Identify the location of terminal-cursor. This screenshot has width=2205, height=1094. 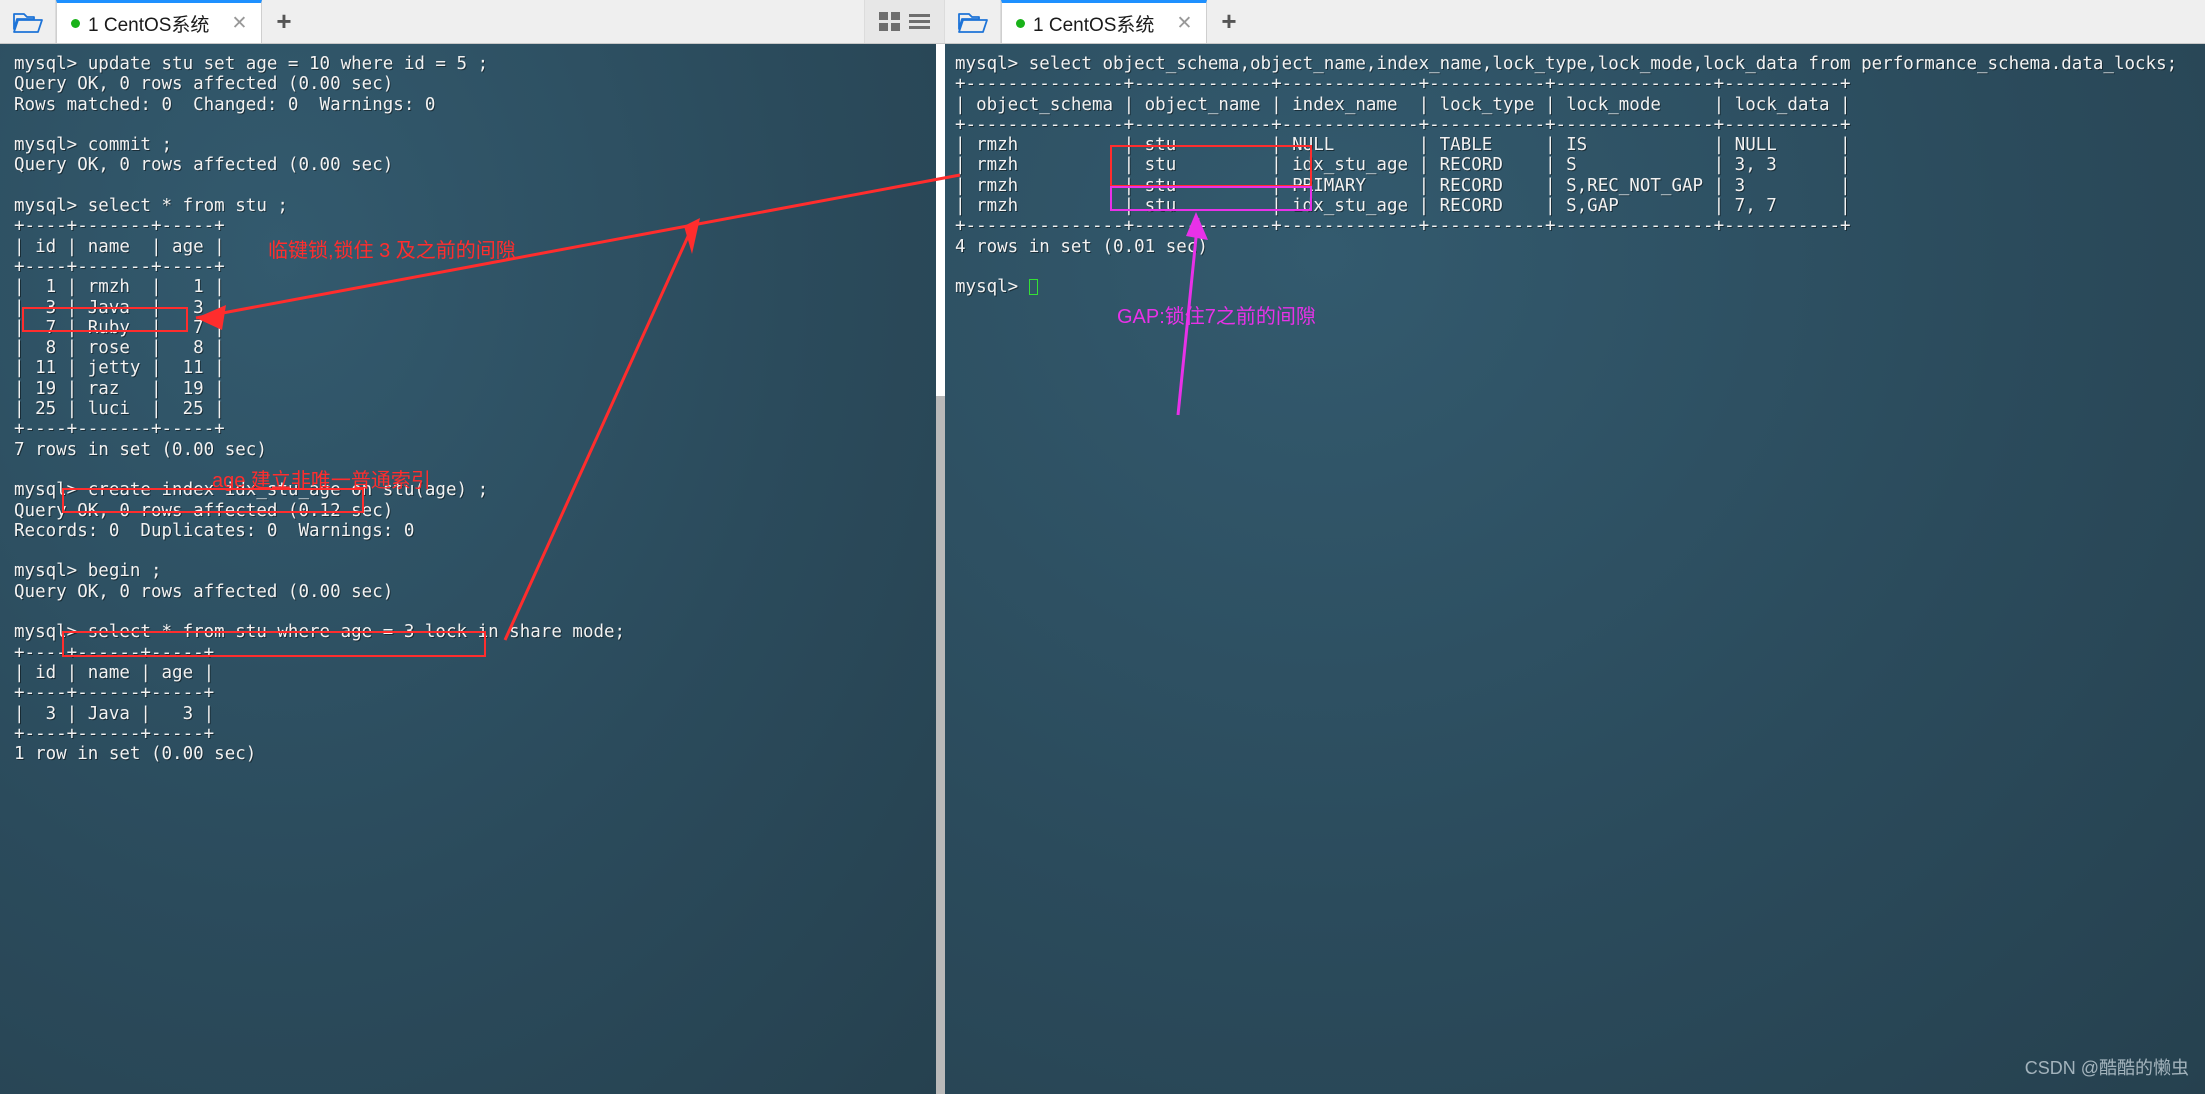
(1033, 287).